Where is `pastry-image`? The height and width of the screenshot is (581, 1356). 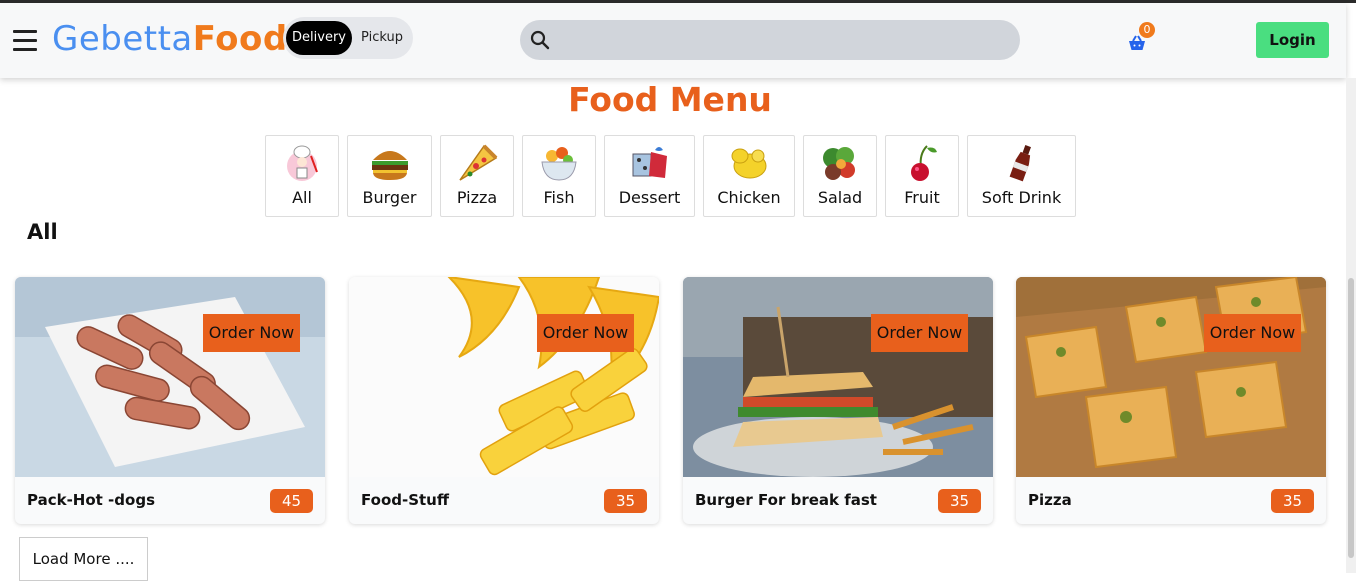 pastry-image is located at coordinates (1171, 377).